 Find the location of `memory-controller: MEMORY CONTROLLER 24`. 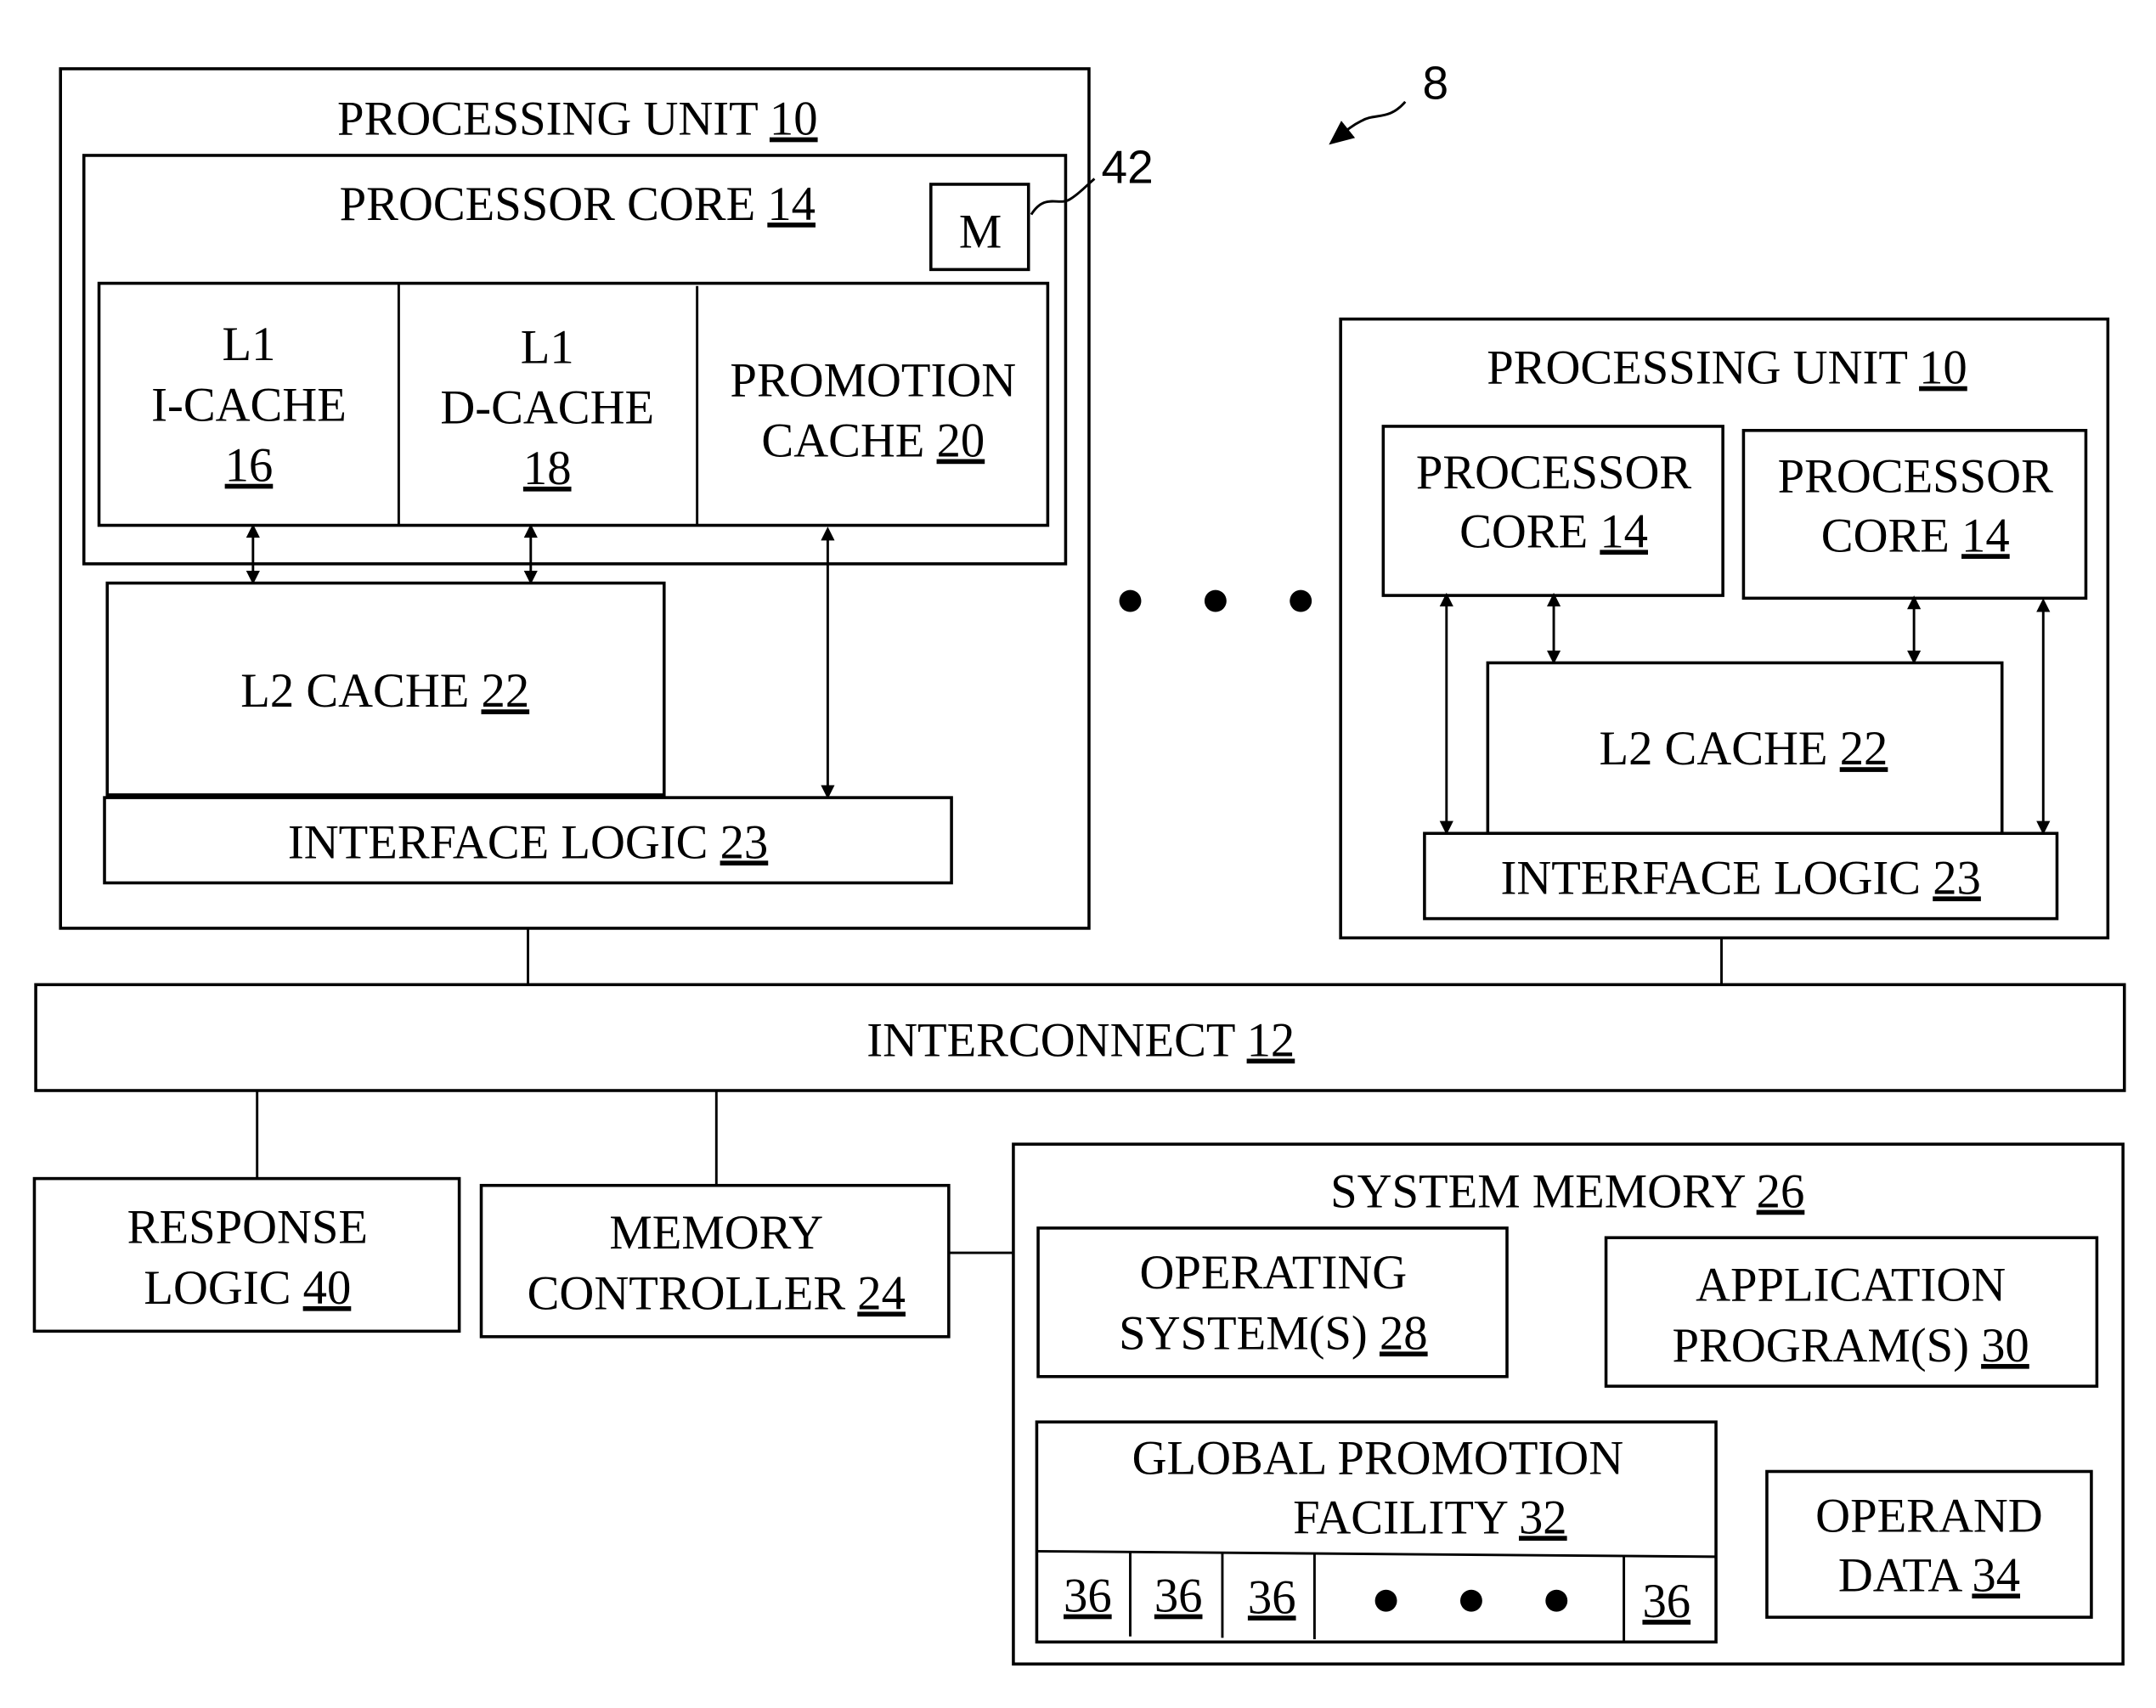

memory-controller: MEMORY CONTROLLER 24 is located at coordinates (715, 1261).